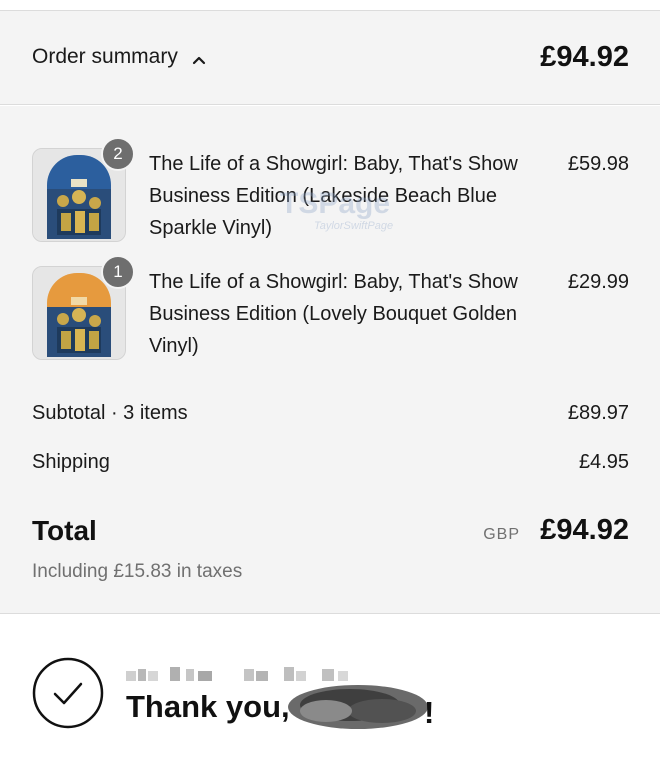  I want to click on thank-you-text: Thank you,, so click(208, 706).